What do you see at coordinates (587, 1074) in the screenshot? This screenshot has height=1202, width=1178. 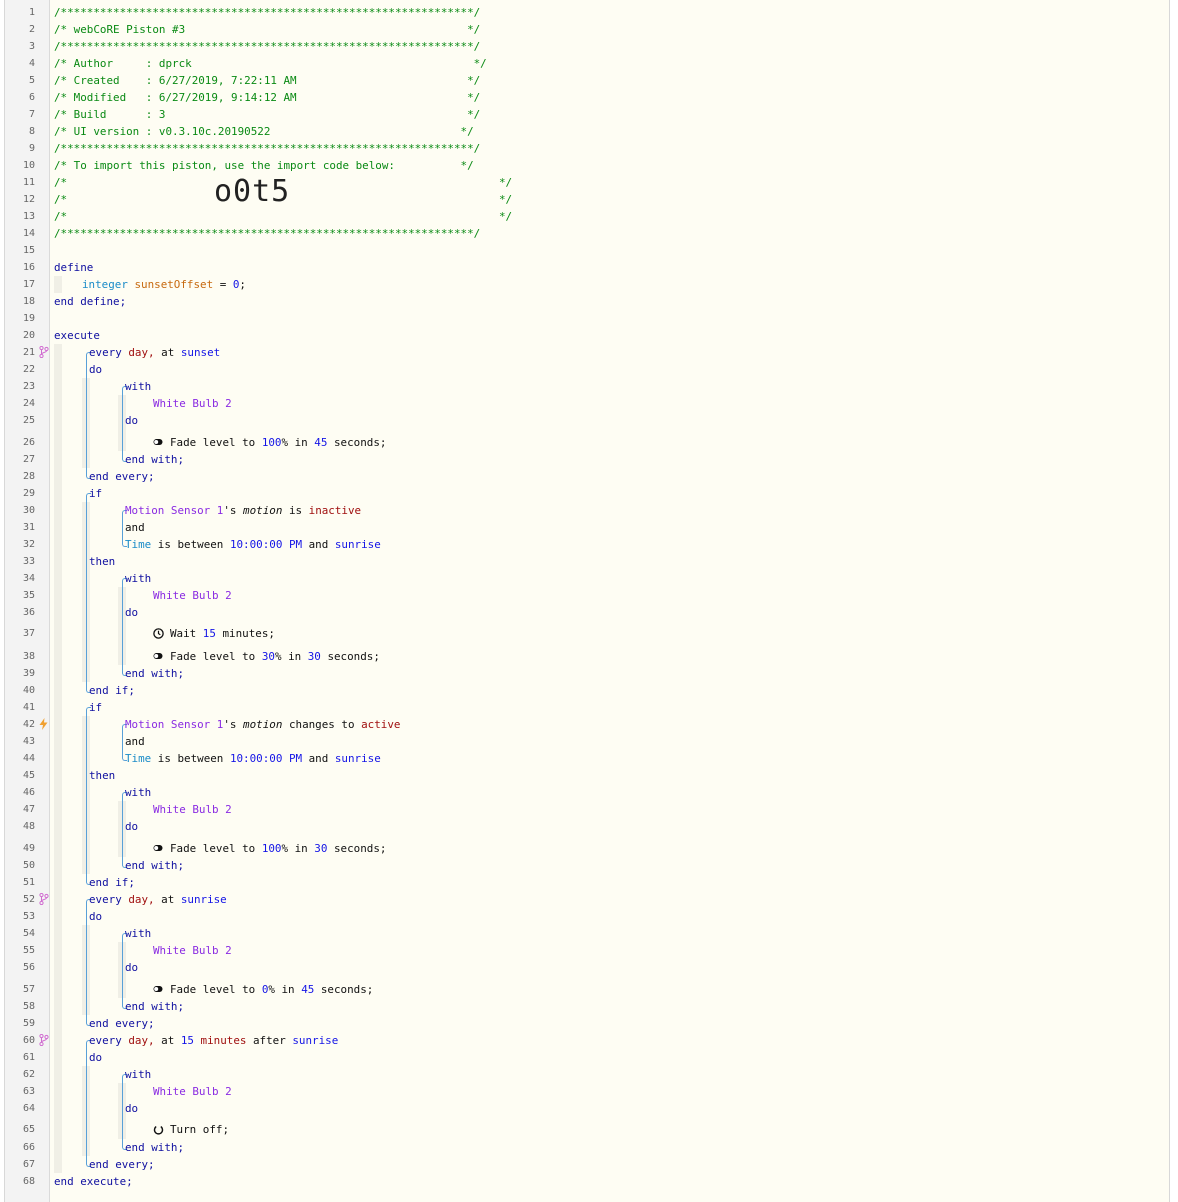 I see `code-line: 62 with` at bounding box center [587, 1074].